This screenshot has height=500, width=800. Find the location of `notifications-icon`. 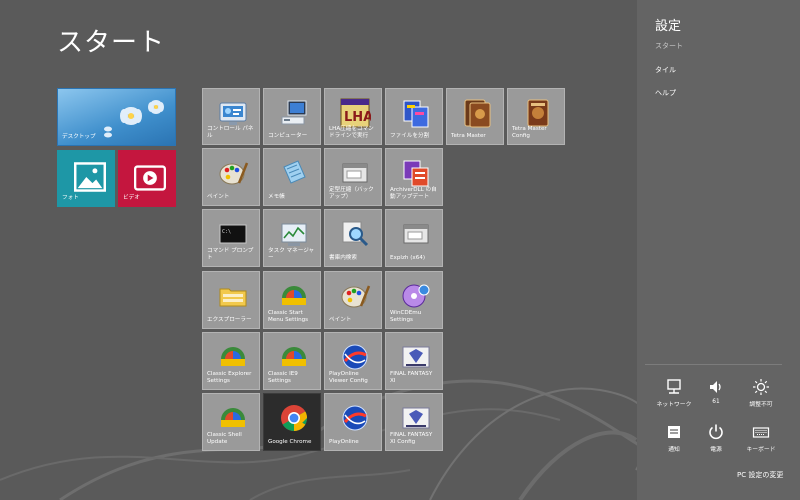

notifications-icon is located at coordinates (674, 432).